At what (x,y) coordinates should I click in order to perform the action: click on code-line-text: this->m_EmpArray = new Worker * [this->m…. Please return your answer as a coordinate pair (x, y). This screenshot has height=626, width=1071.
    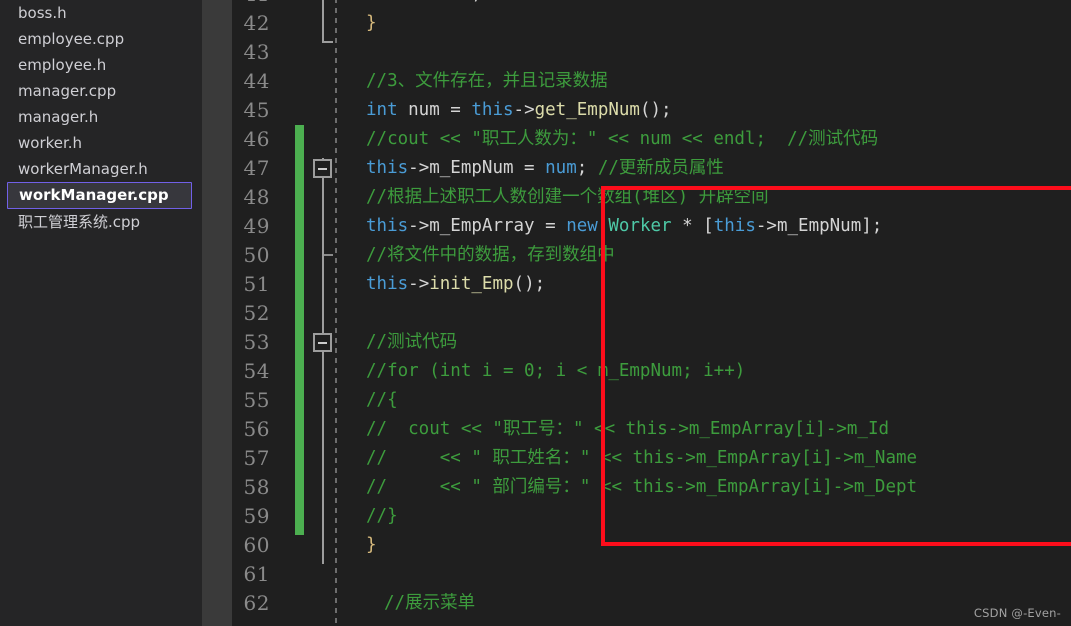
    Looking at the image, I should click on (624, 226).